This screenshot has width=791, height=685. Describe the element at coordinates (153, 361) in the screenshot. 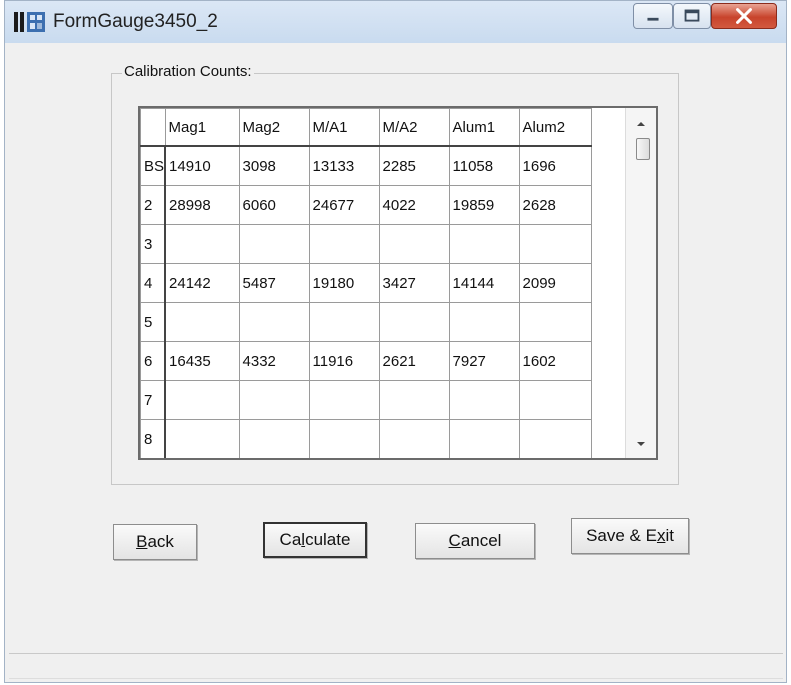

I see `row-header: 6` at that location.